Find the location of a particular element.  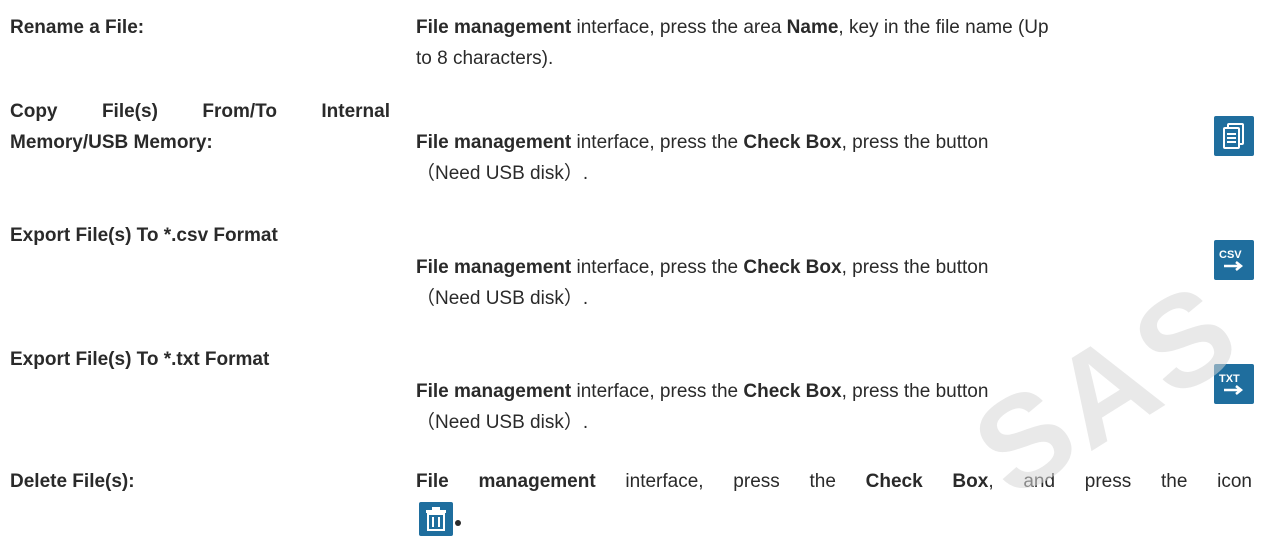

period-dot is located at coordinates (458, 523).